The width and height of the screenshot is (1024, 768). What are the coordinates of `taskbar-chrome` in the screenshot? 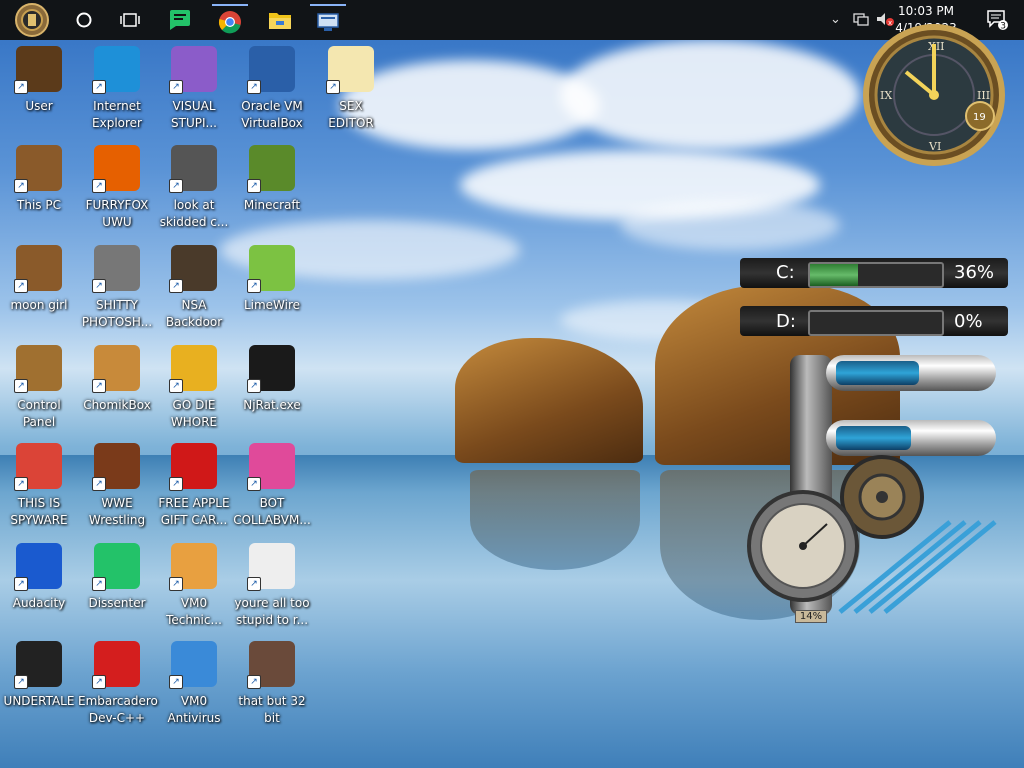 It's located at (230, 21).